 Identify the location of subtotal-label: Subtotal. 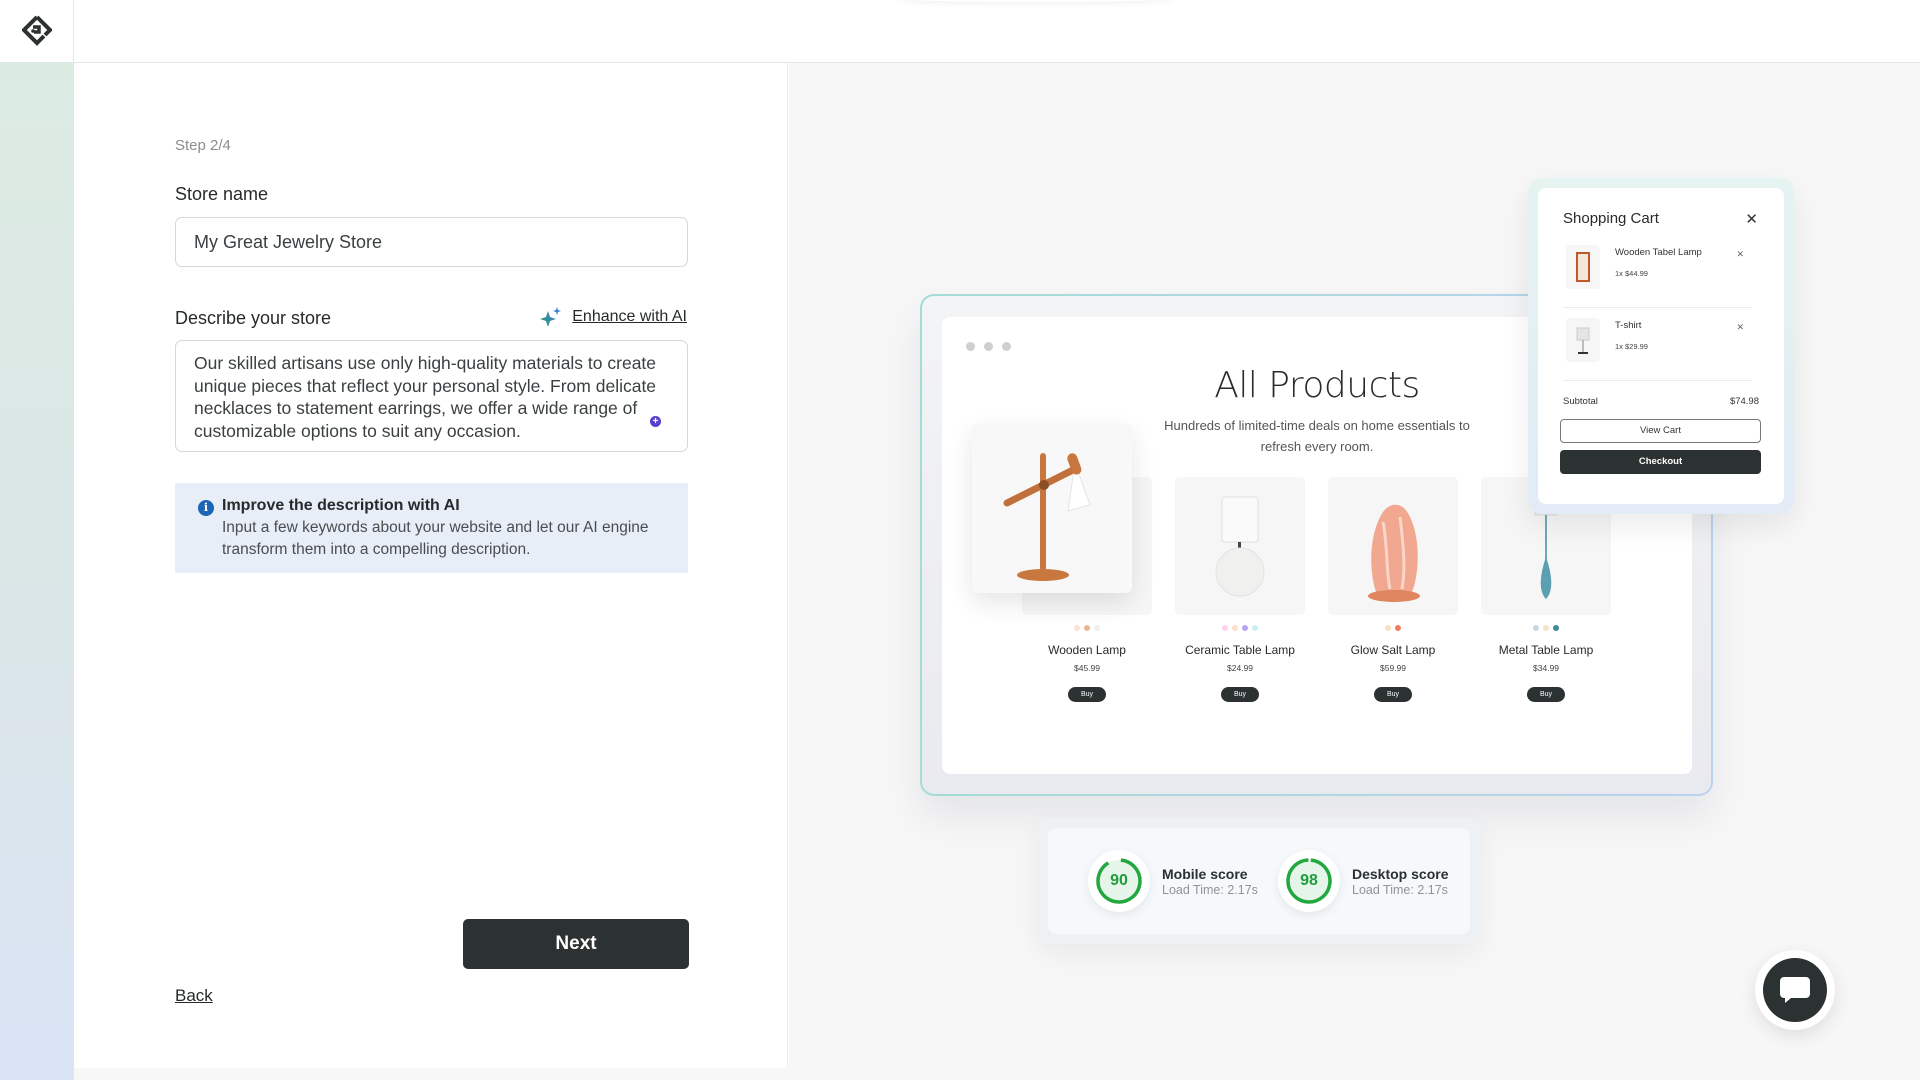
(1580, 401).